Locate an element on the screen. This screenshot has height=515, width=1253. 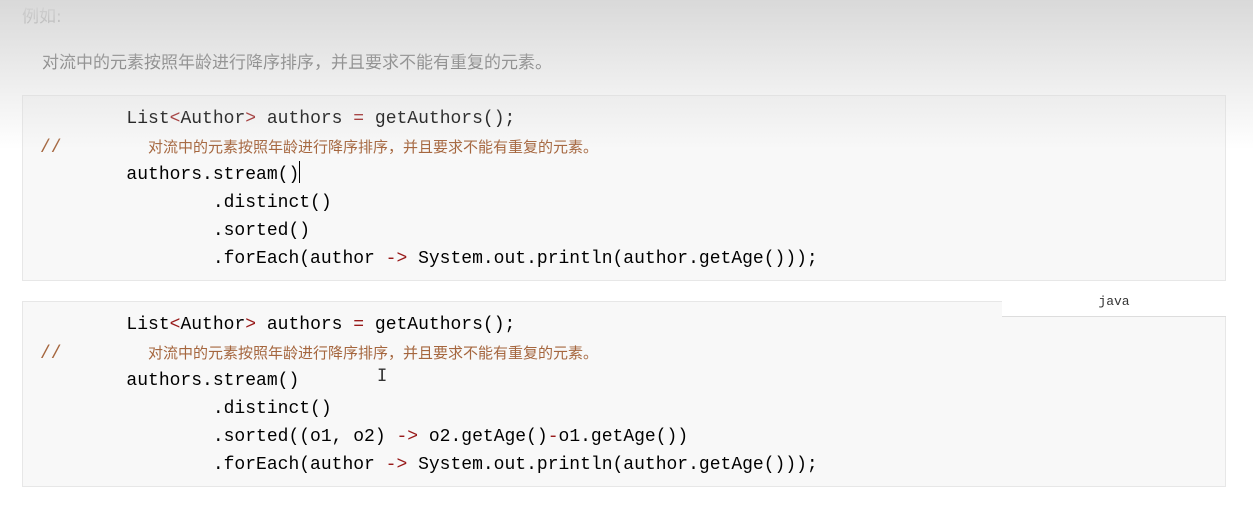
text-caret is located at coordinates (300, 172).